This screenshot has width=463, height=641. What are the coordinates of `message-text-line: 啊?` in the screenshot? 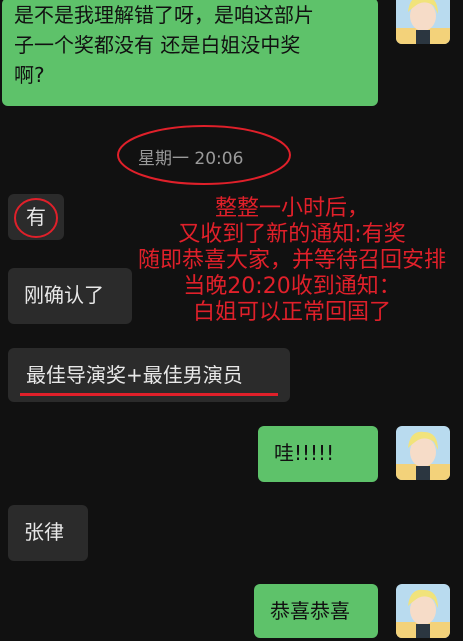 It's located at (29, 75).